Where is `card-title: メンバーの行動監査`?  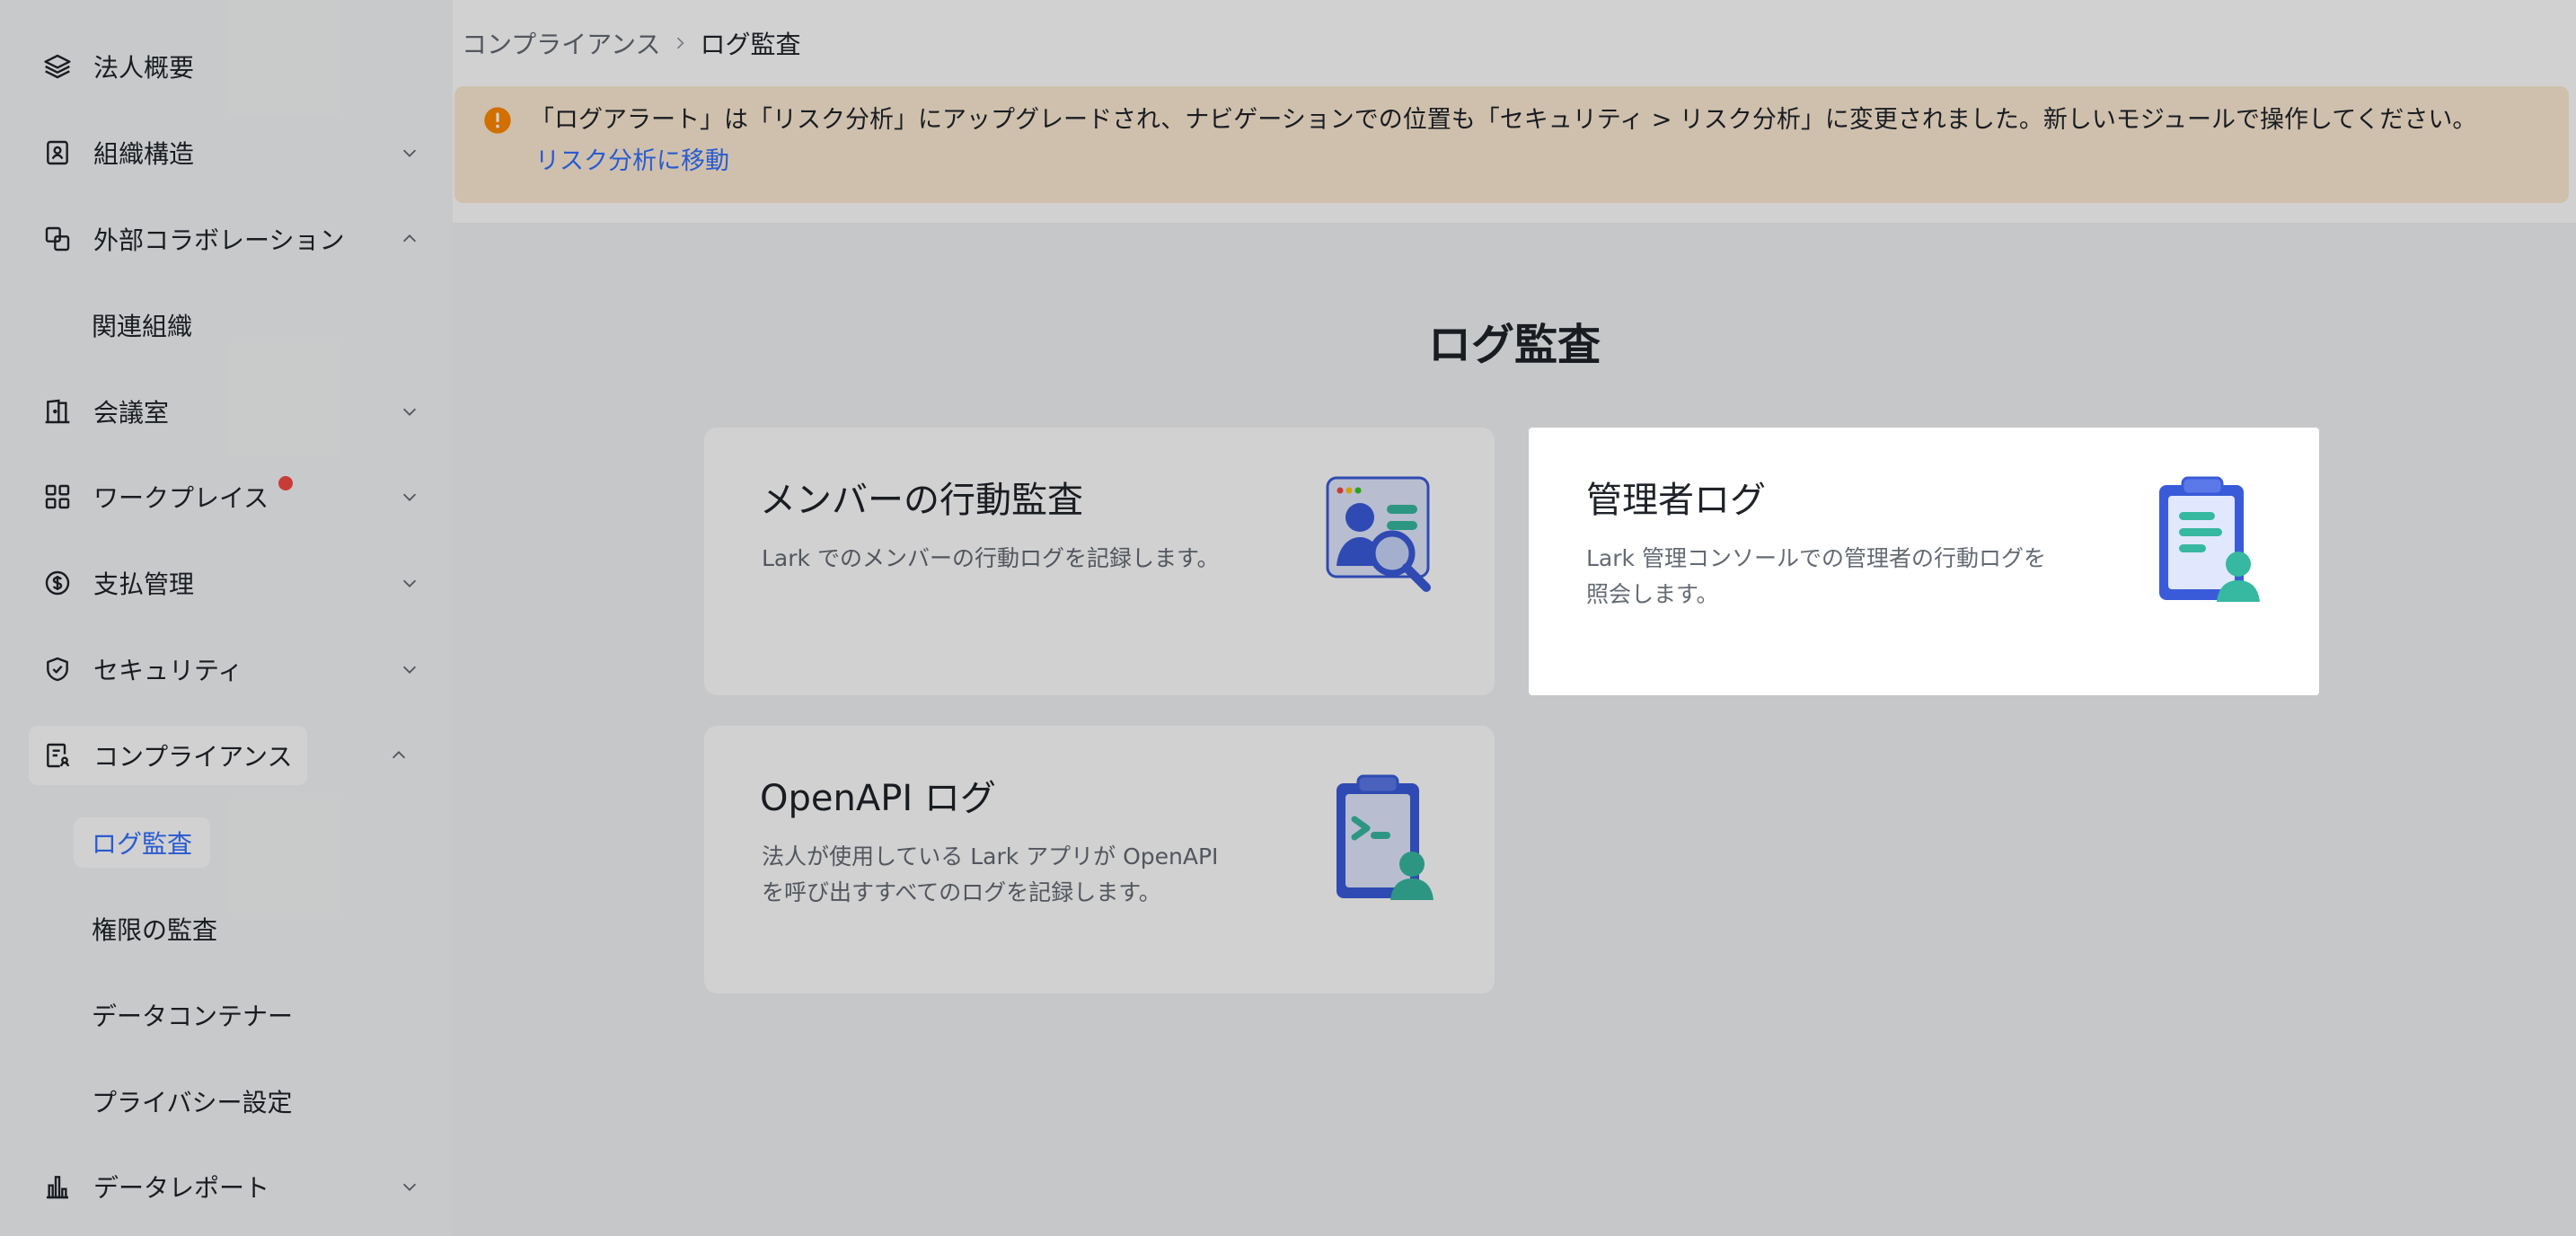 card-title: メンバーの行動監査 is located at coordinates (921, 500).